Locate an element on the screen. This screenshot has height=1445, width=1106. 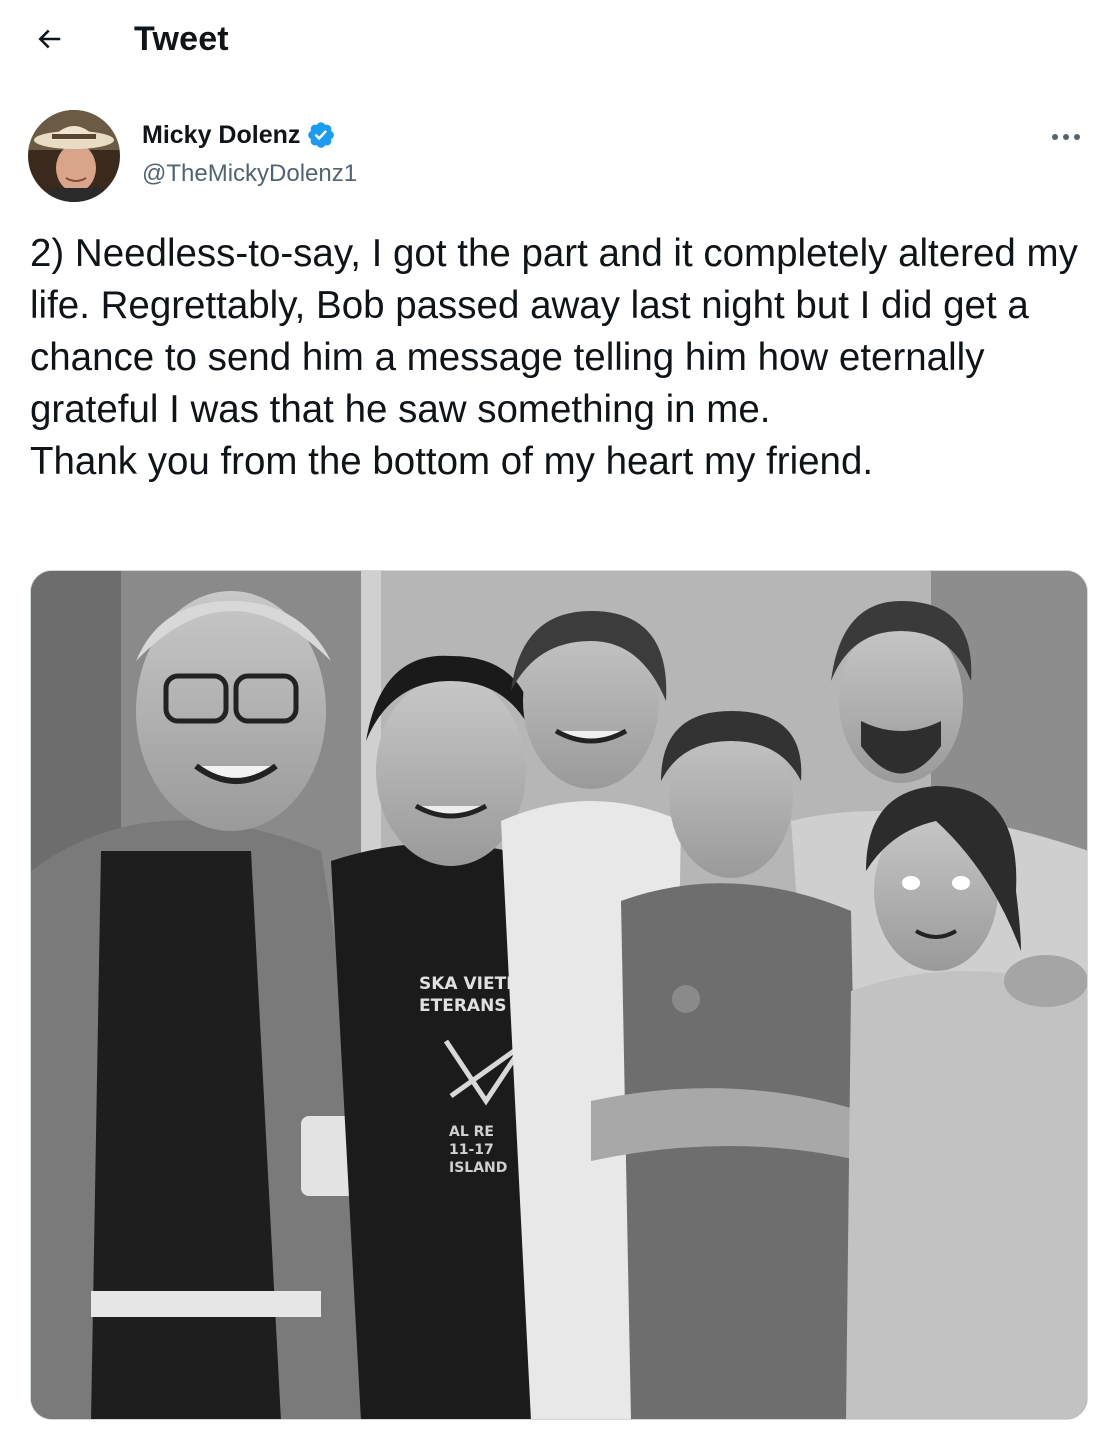
avatar is located at coordinates (74, 156).